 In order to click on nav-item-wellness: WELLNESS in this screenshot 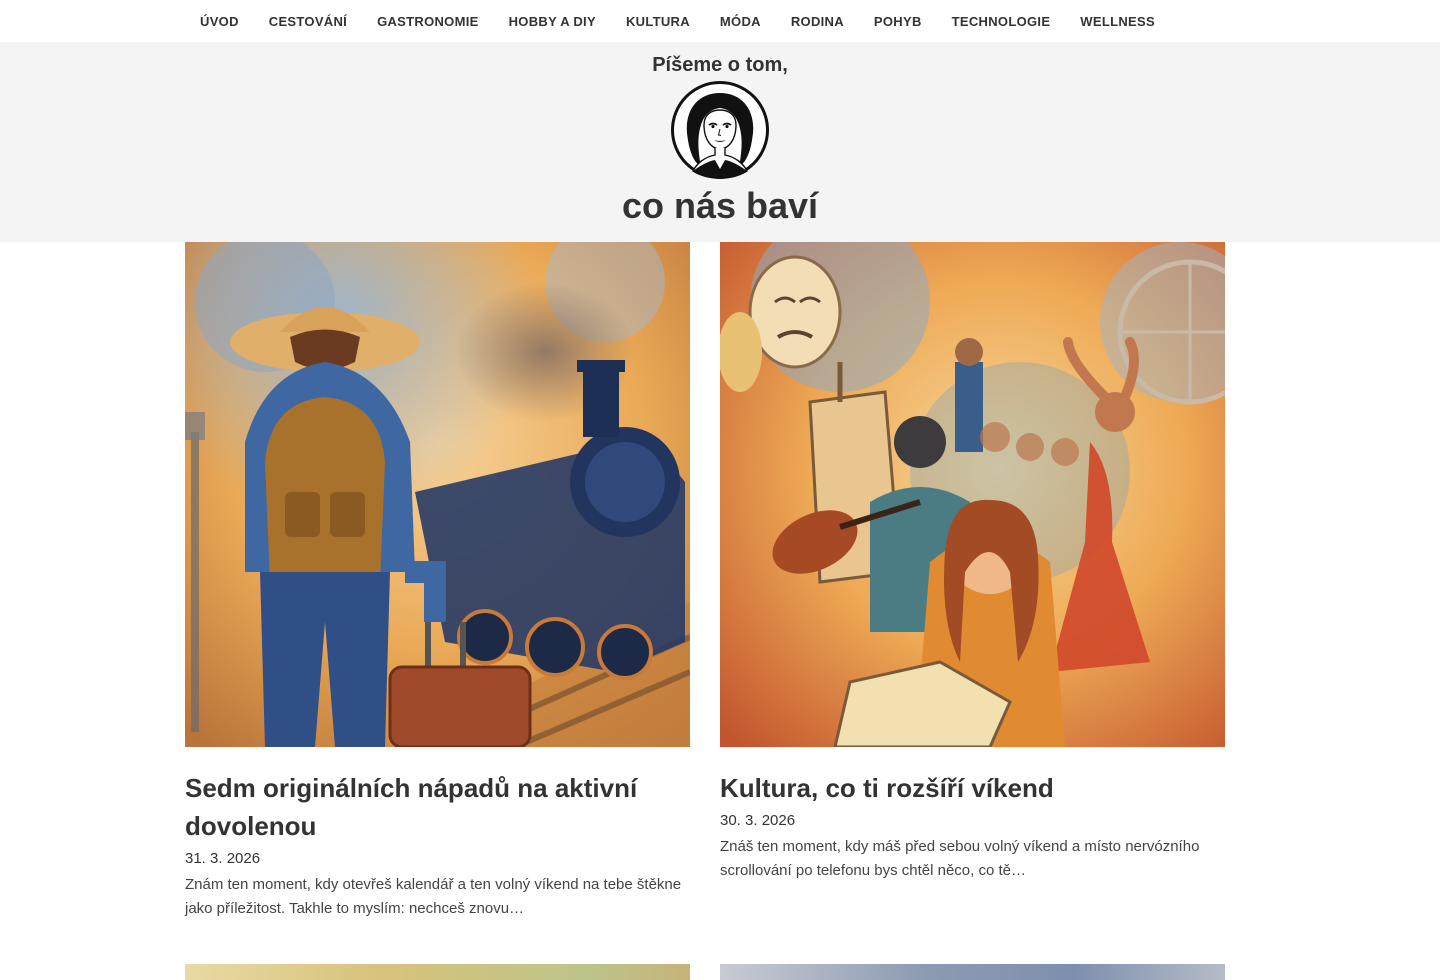, I will do `click(1117, 21)`.